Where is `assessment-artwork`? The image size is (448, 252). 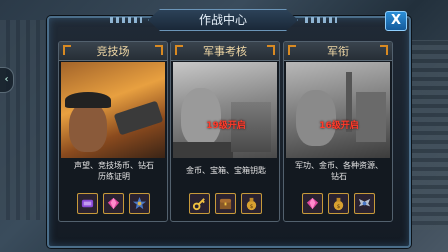
assessment-artwork is located at coordinates (225, 110).